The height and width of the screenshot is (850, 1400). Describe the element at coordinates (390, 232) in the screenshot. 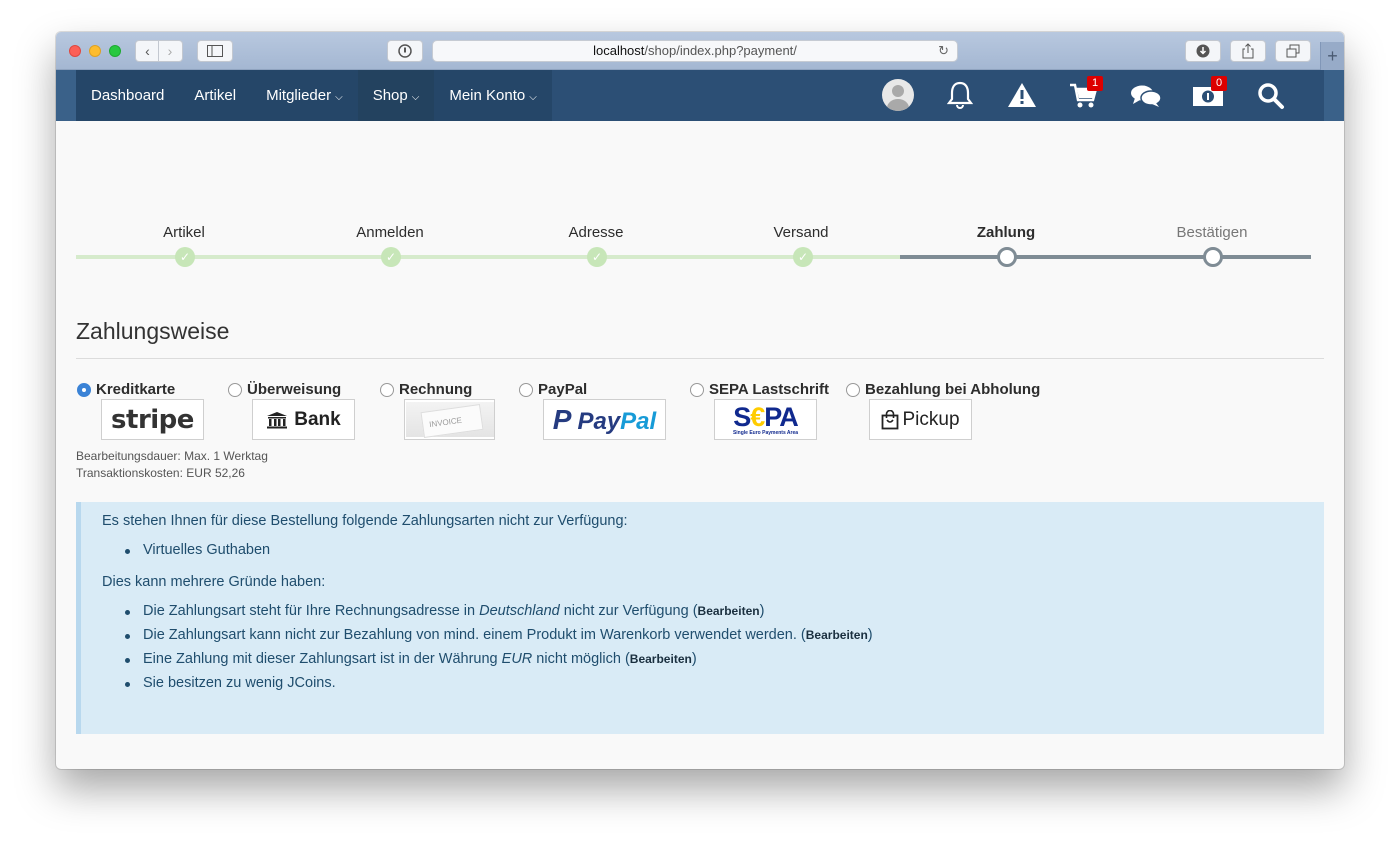

I see `step-anmelden: Anmelden` at that location.